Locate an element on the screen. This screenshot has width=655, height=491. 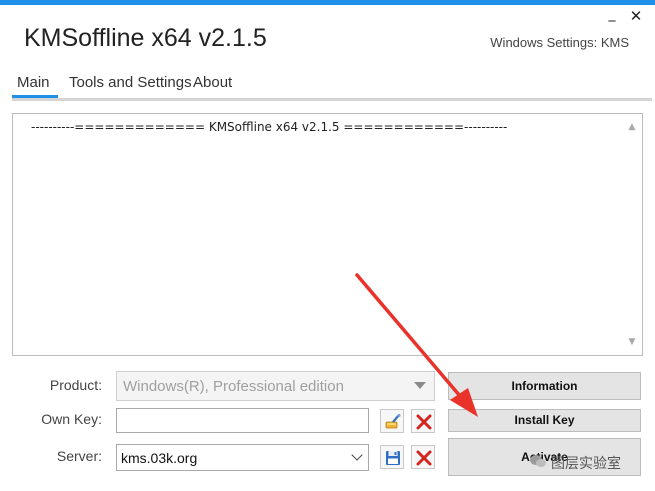
information-button: Information is located at coordinates (544, 386).